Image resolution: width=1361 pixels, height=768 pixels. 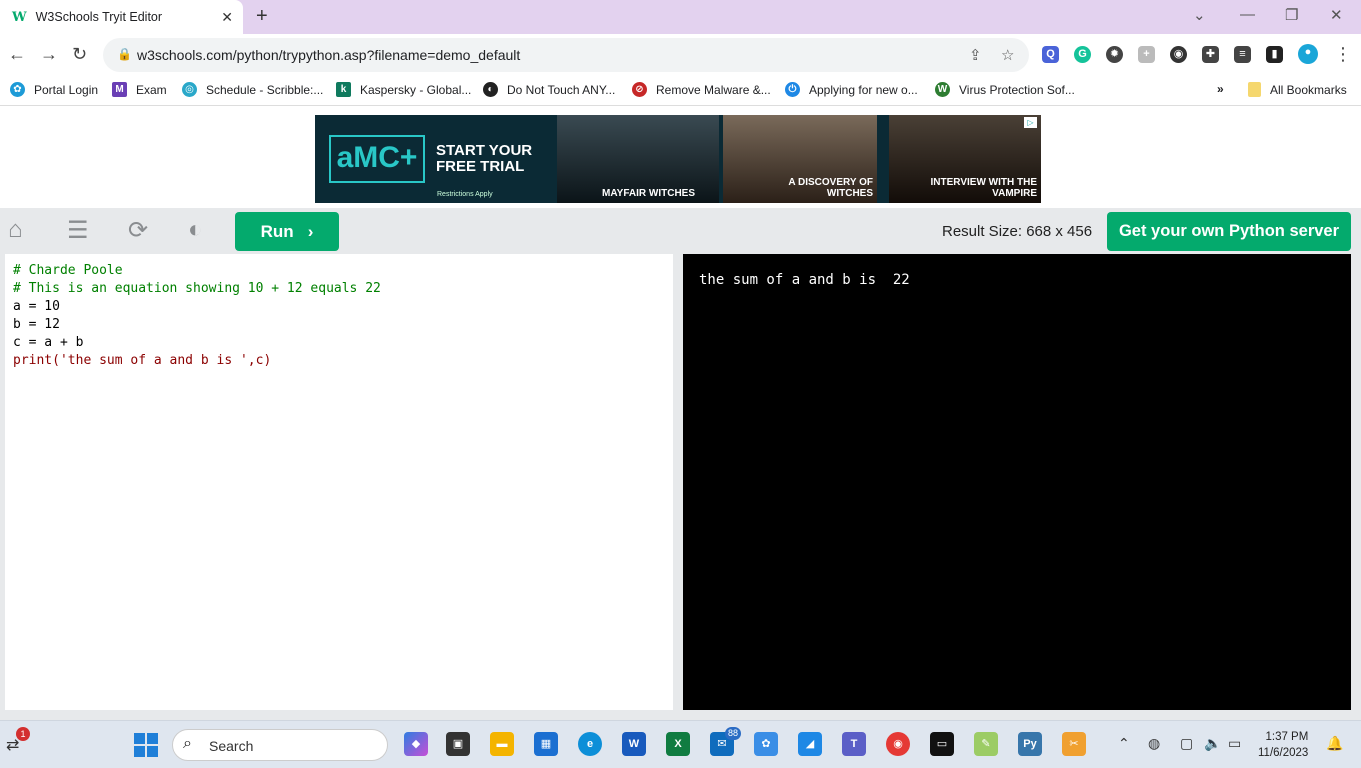 What do you see at coordinates (124, 54) in the screenshot?
I see `lock-icon: 🔒` at bounding box center [124, 54].